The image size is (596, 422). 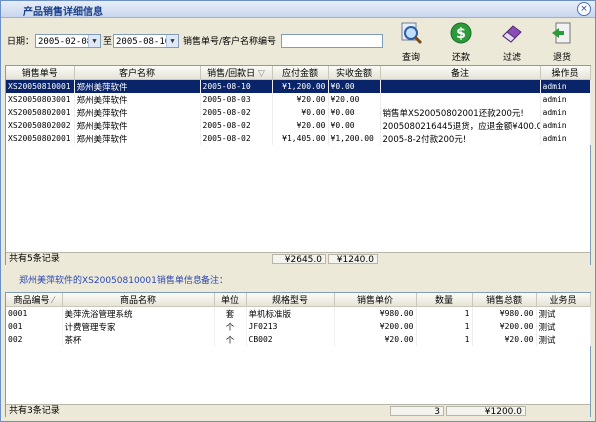 What do you see at coordinates (230, 313) in the screenshot?
I see `cell-unit: 套` at bounding box center [230, 313].